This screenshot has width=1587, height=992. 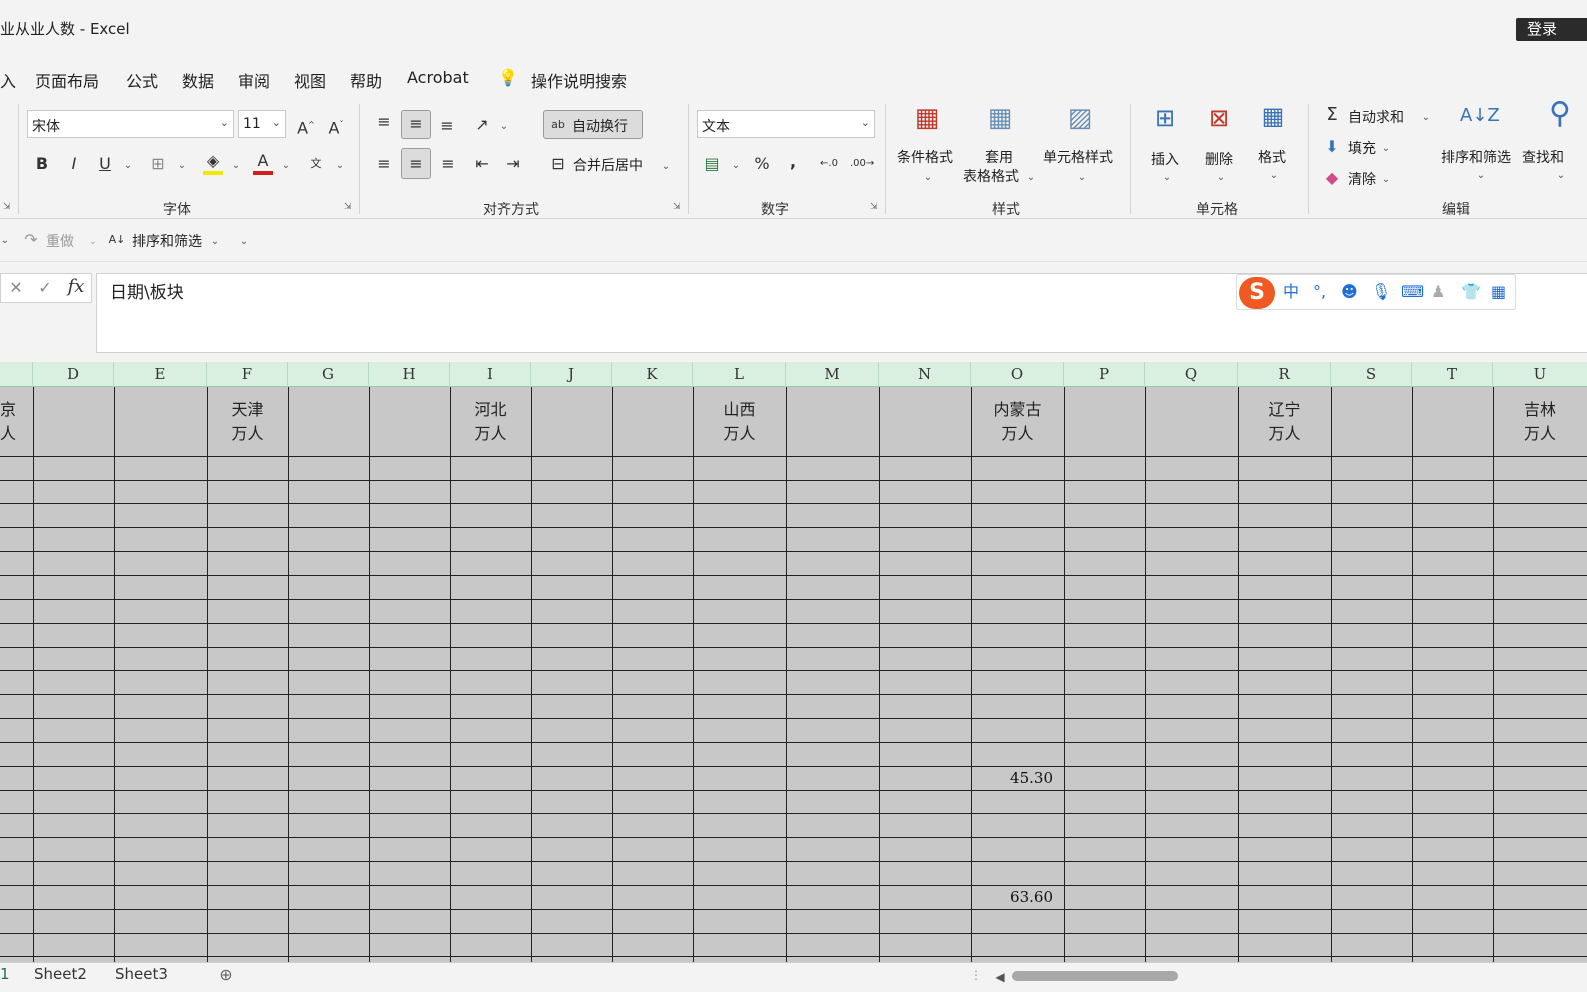 I want to click on user-icon: ♟, so click(x=1438, y=292).